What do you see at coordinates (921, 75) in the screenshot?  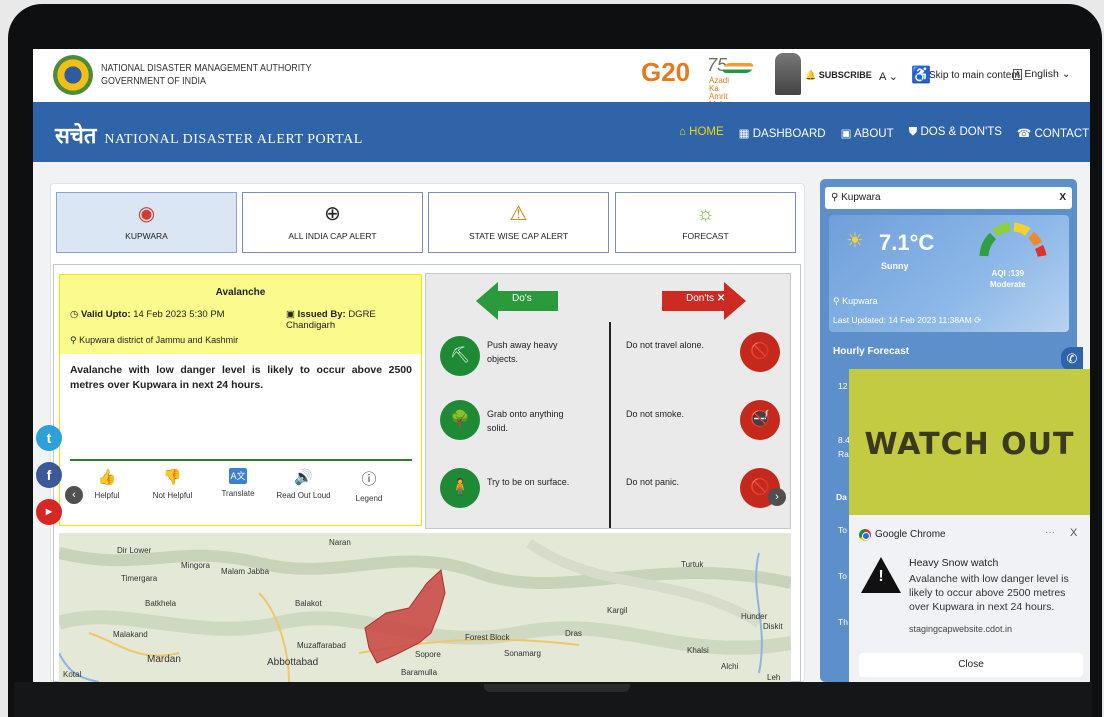 I see `accessibility-icon: ♿` at bounding box center [921, 75].